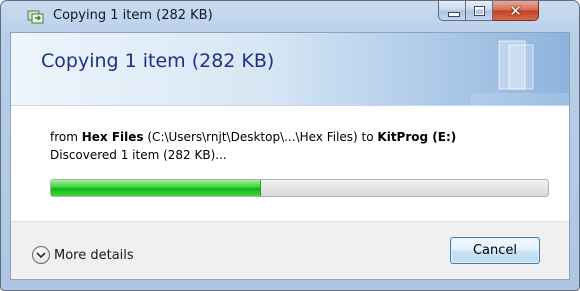 Image resolution: width=580 pixels, height=291 pixels. Describe the element at coordinates (260, 137) in the screenshot. I see `source-path: (C:\Users\rnjt\Desktop\...\Hex Files) to` at that location.